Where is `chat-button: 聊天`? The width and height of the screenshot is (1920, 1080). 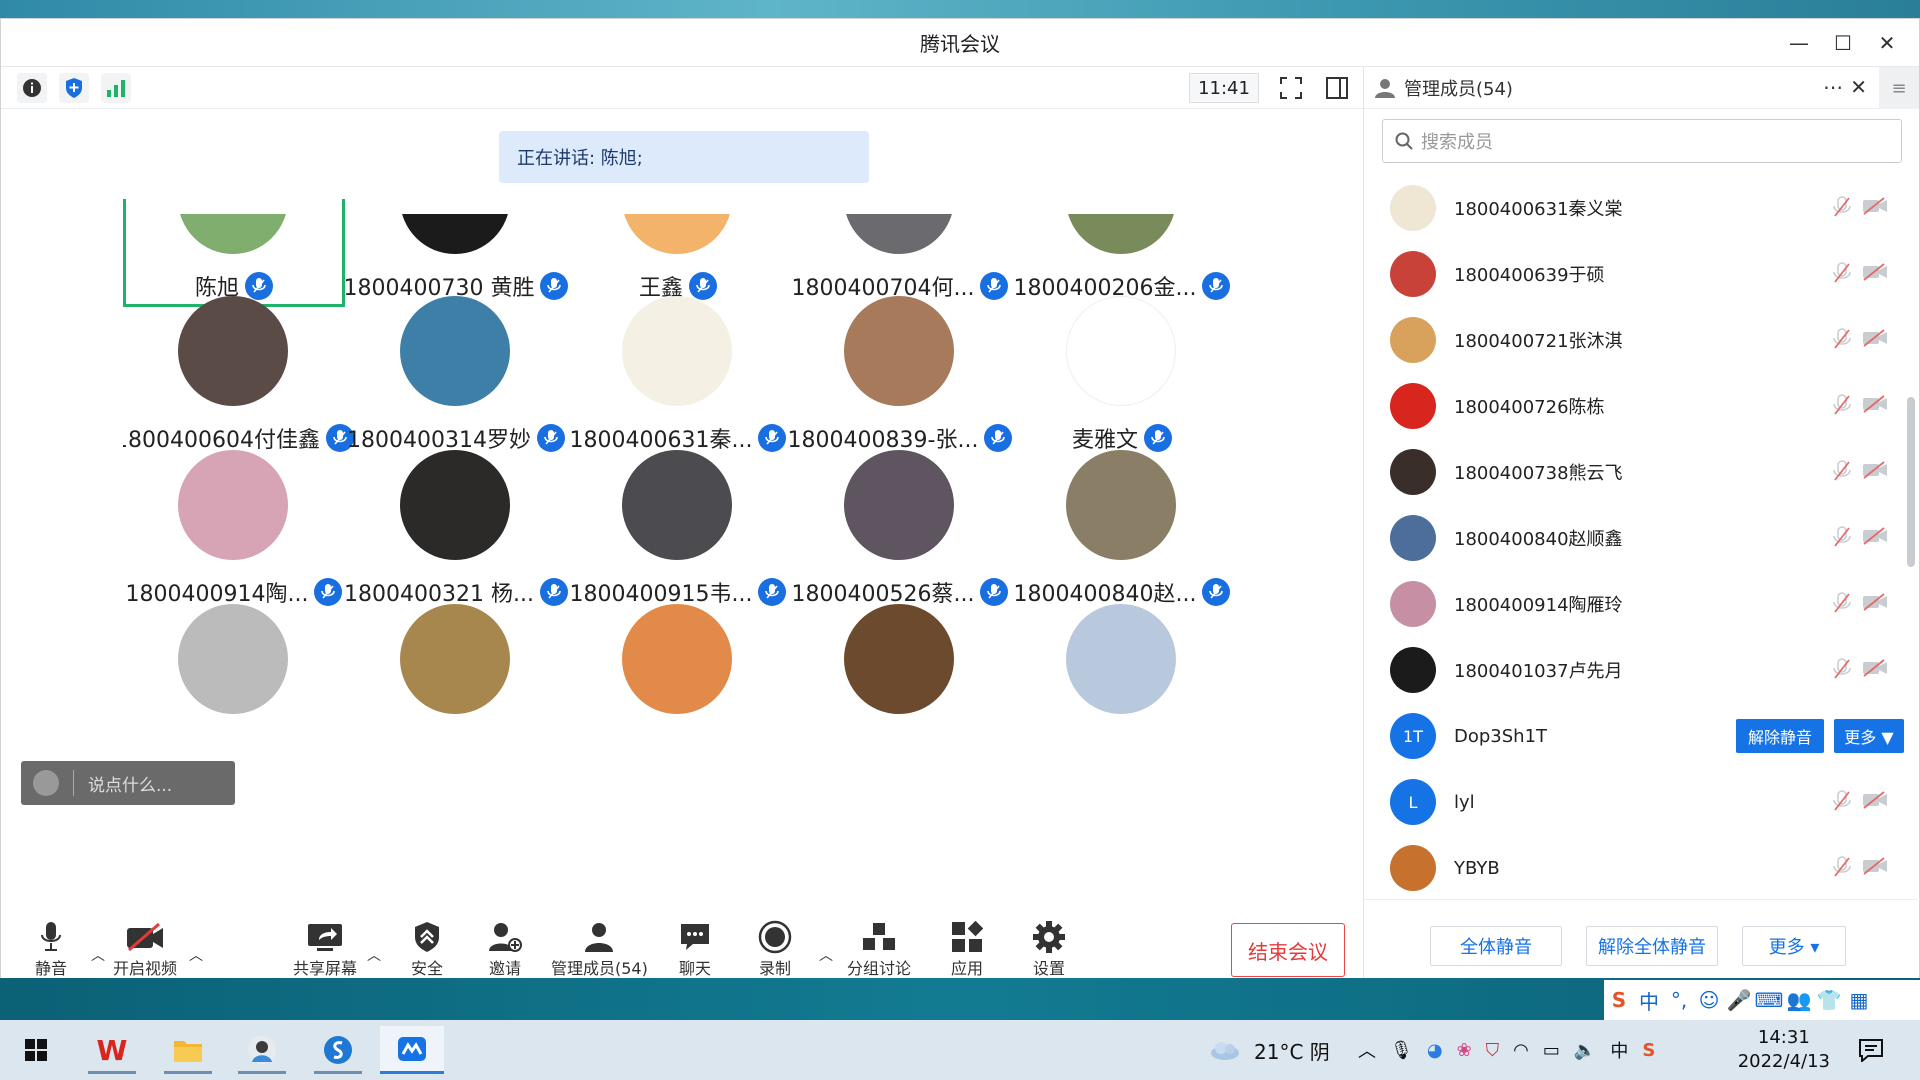 chat-button: 聊天 is located at coordinates (695, 949).